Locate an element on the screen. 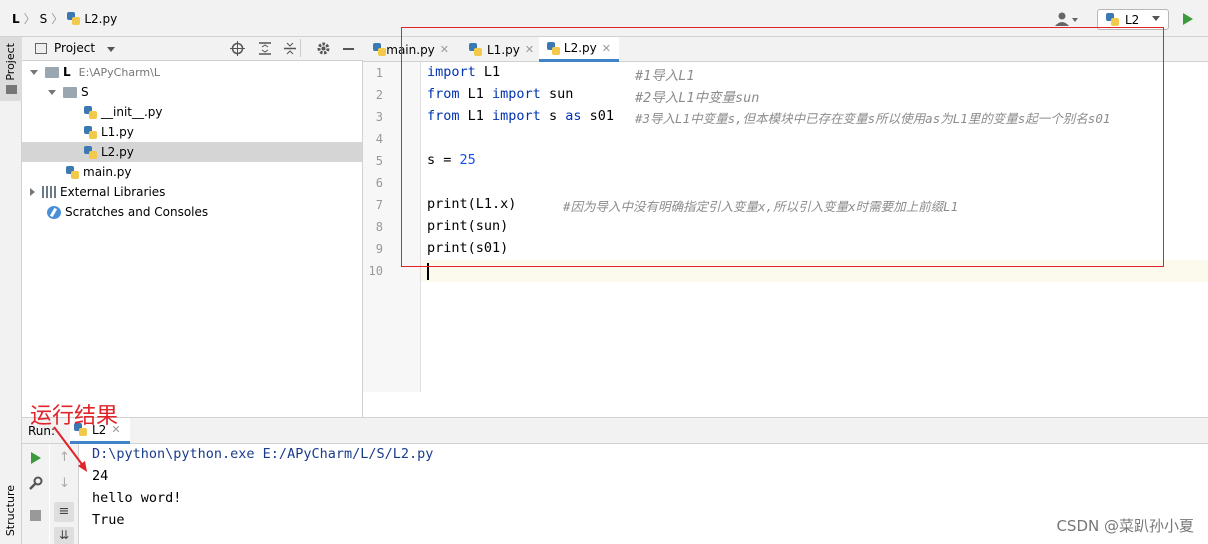  tree-item-label: main.py is located at coordinates (107, 172).